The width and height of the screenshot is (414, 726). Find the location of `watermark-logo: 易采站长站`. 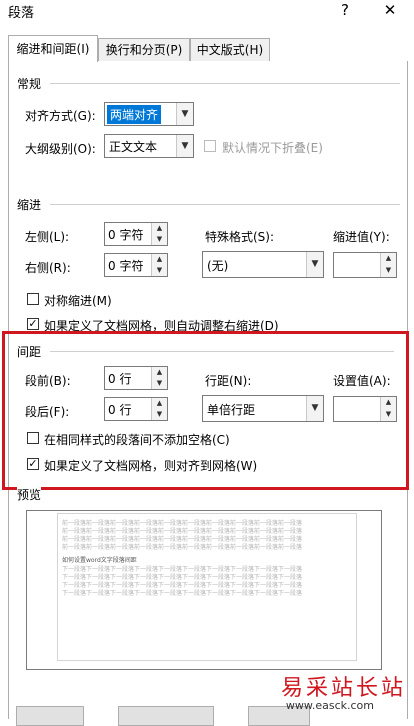

watermark-logo: 易采站长站 is located at coordinates (343, 688).